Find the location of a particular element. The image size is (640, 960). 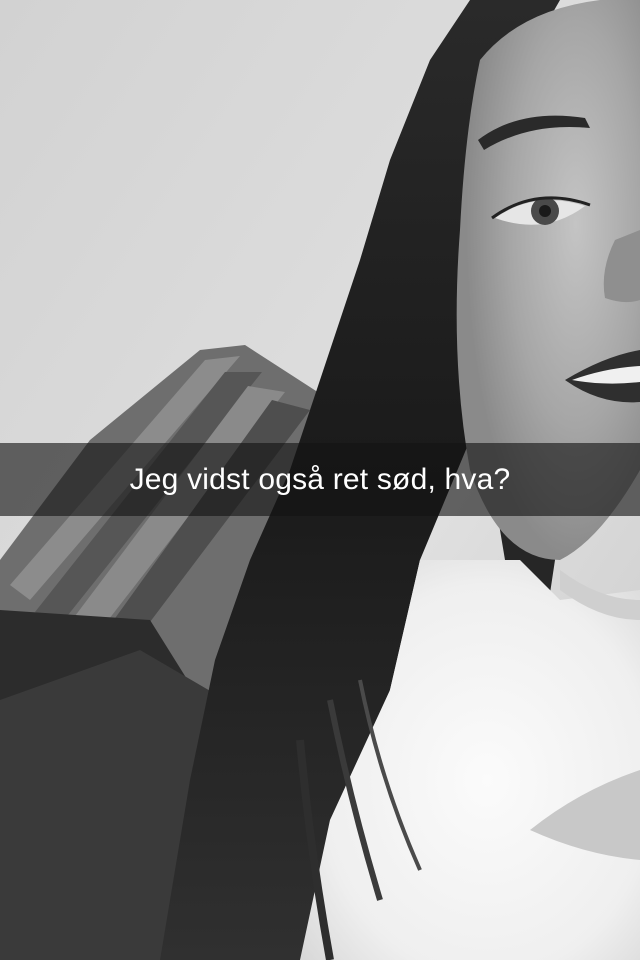

caption-bar: Jeg vidst også ret sød, hva? is located at coordinates (320, 479).